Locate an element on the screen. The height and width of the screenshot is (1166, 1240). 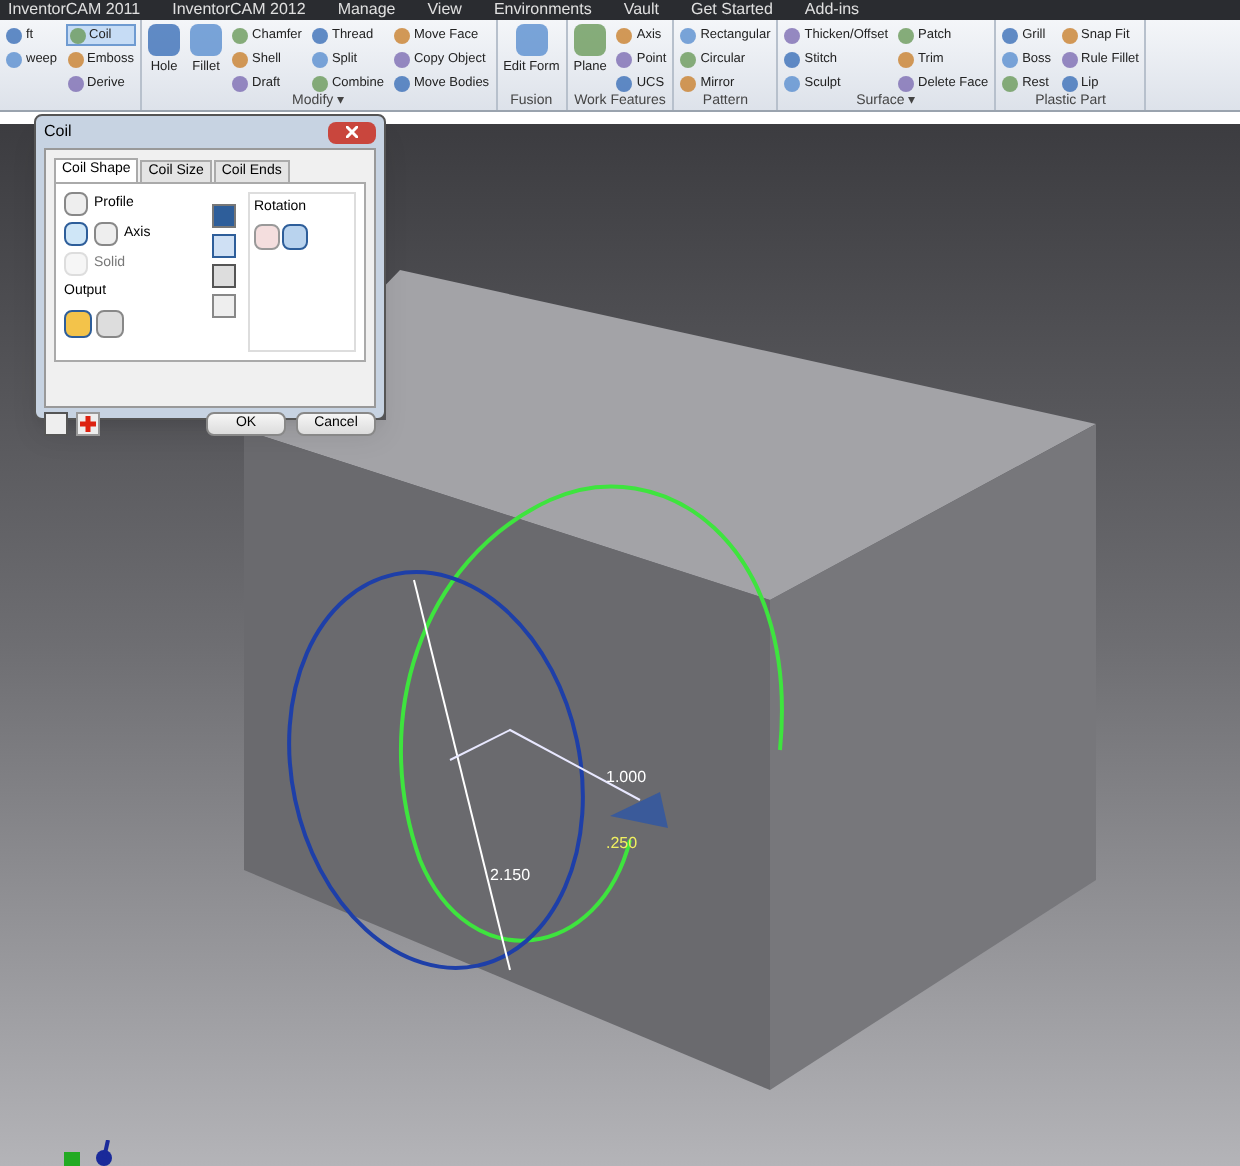
dialog-title: Coil is located at coordinates (58, 132).